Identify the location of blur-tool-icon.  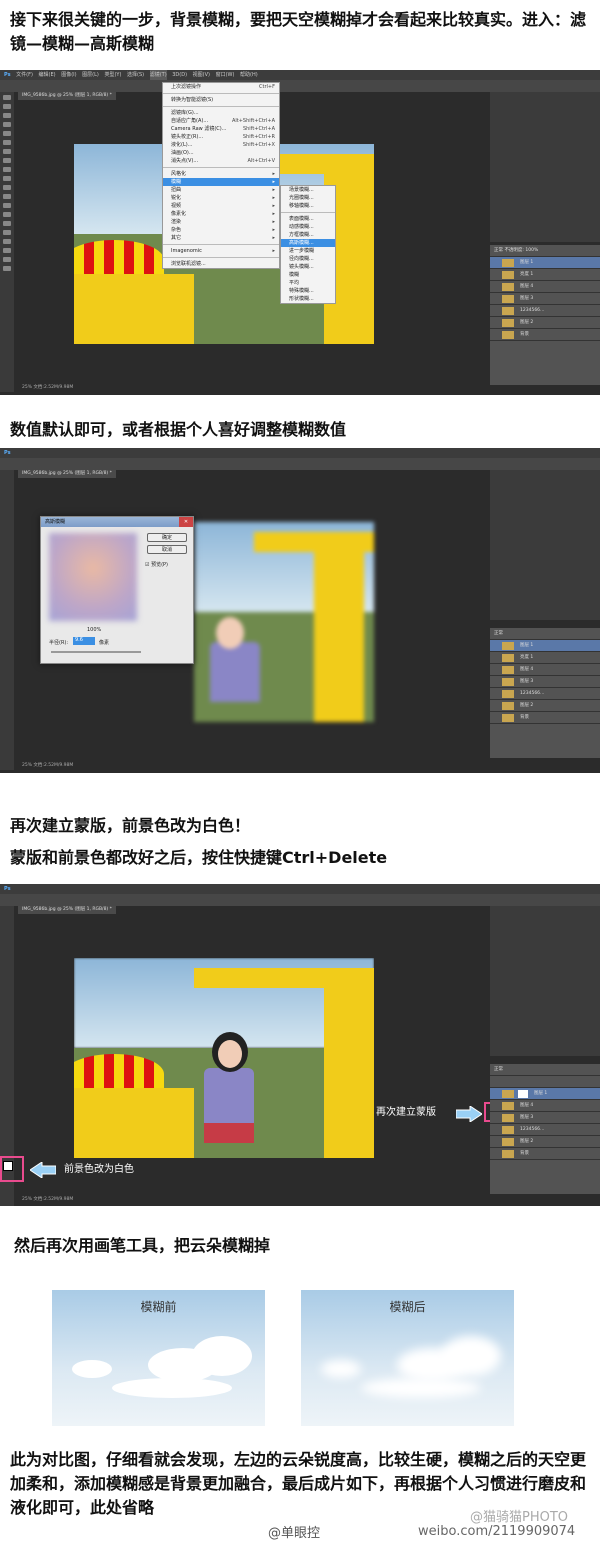
(7, 205).